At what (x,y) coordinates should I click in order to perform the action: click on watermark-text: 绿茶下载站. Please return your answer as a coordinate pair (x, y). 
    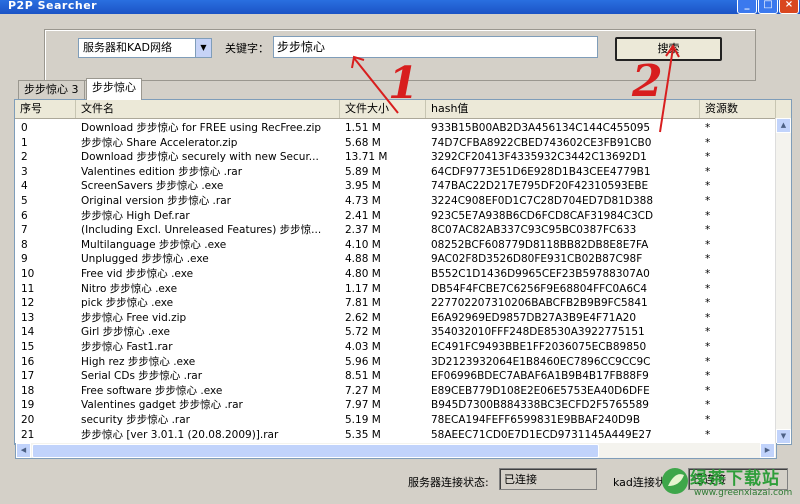
    Looking at the image, I should click on (735, 479).